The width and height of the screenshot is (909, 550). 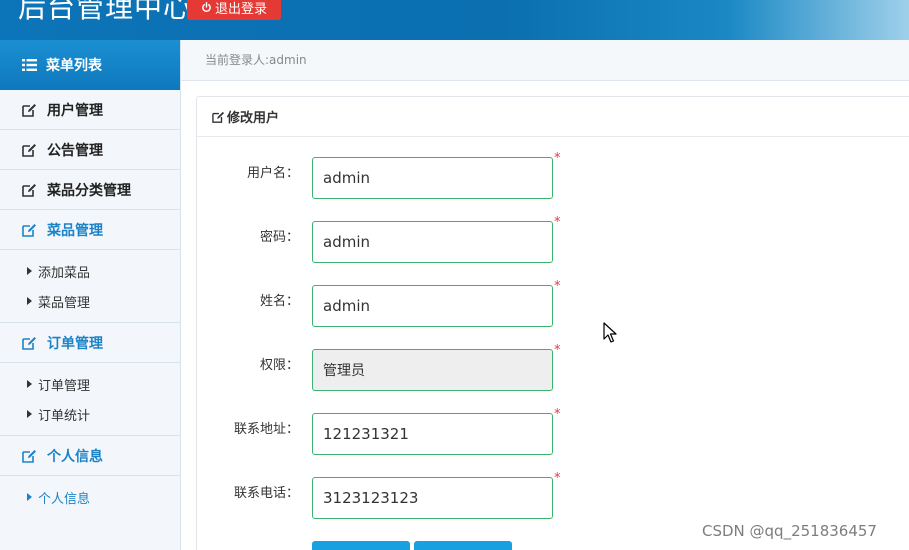 I want to click on sidebar-item-order-management: 订单管理, so click(x=90, y=343).